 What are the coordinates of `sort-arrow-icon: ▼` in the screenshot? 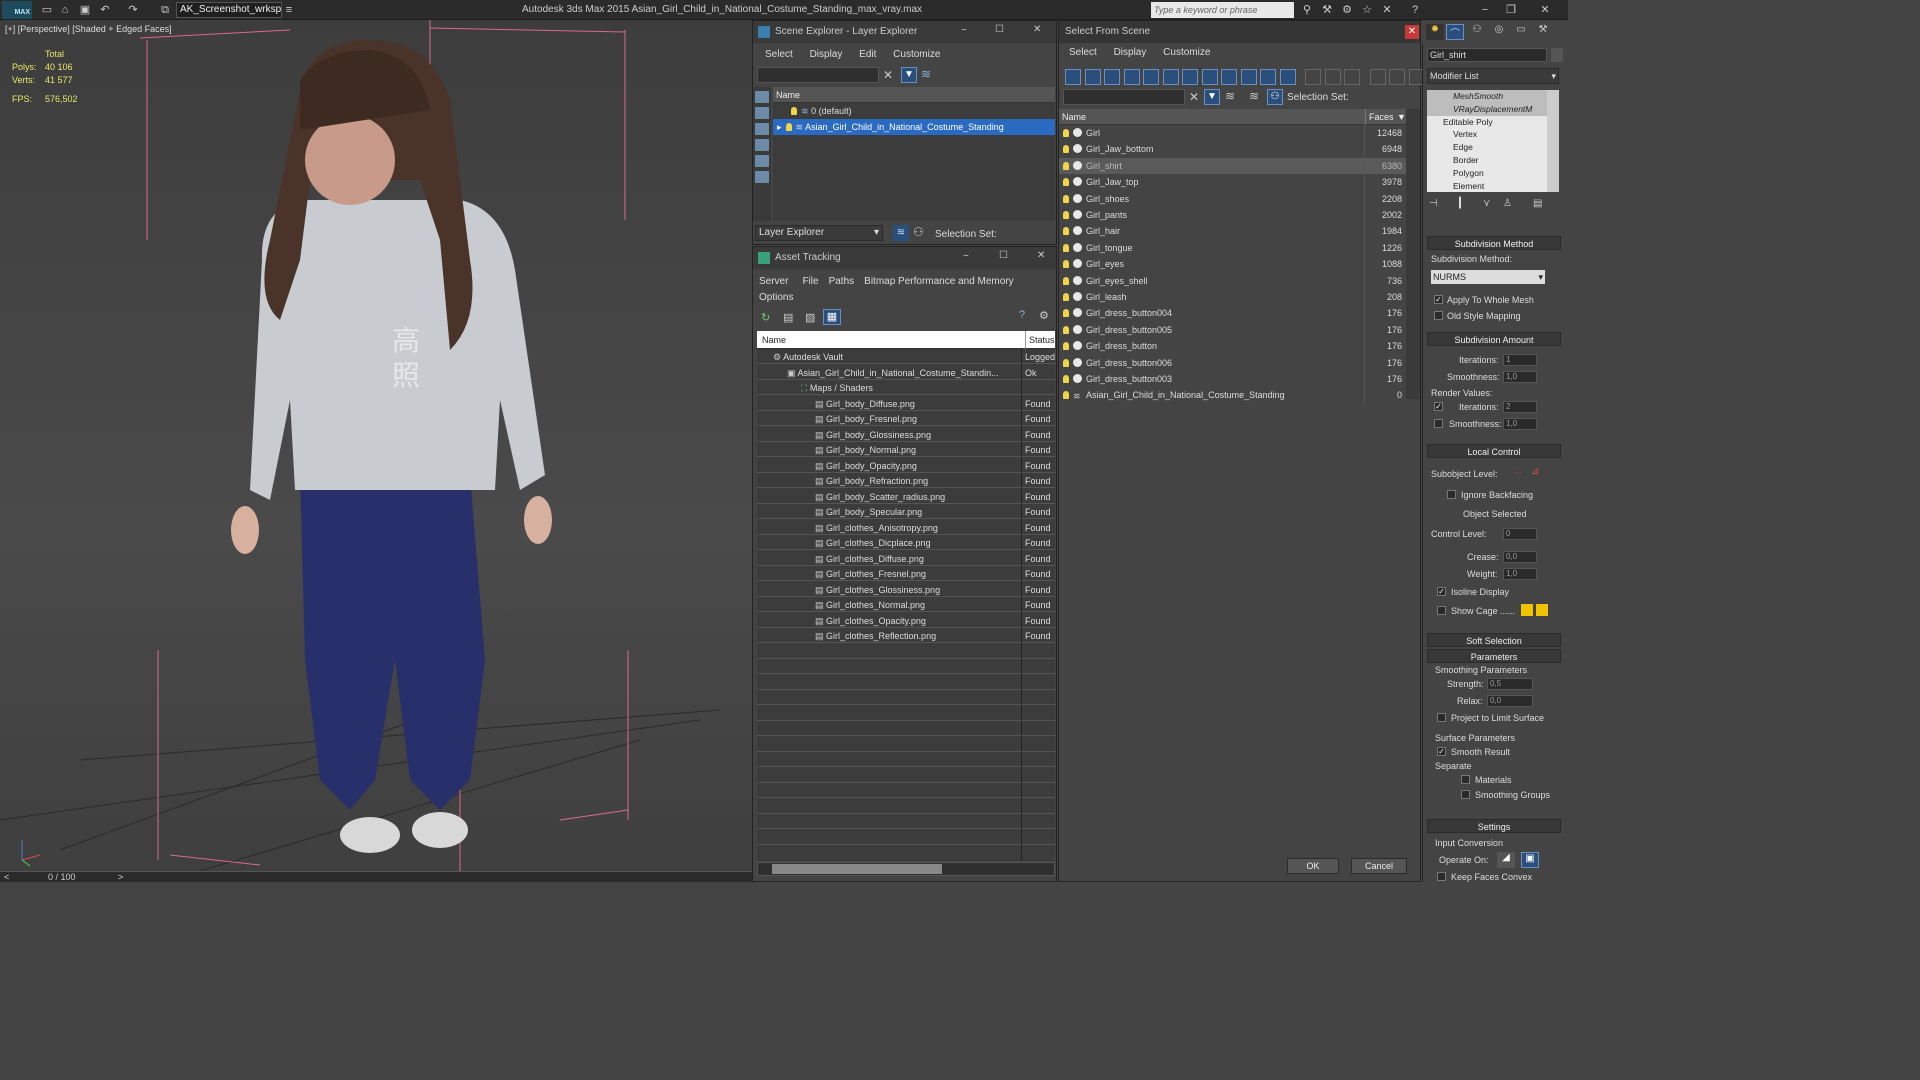 It's located at (1401, 117).